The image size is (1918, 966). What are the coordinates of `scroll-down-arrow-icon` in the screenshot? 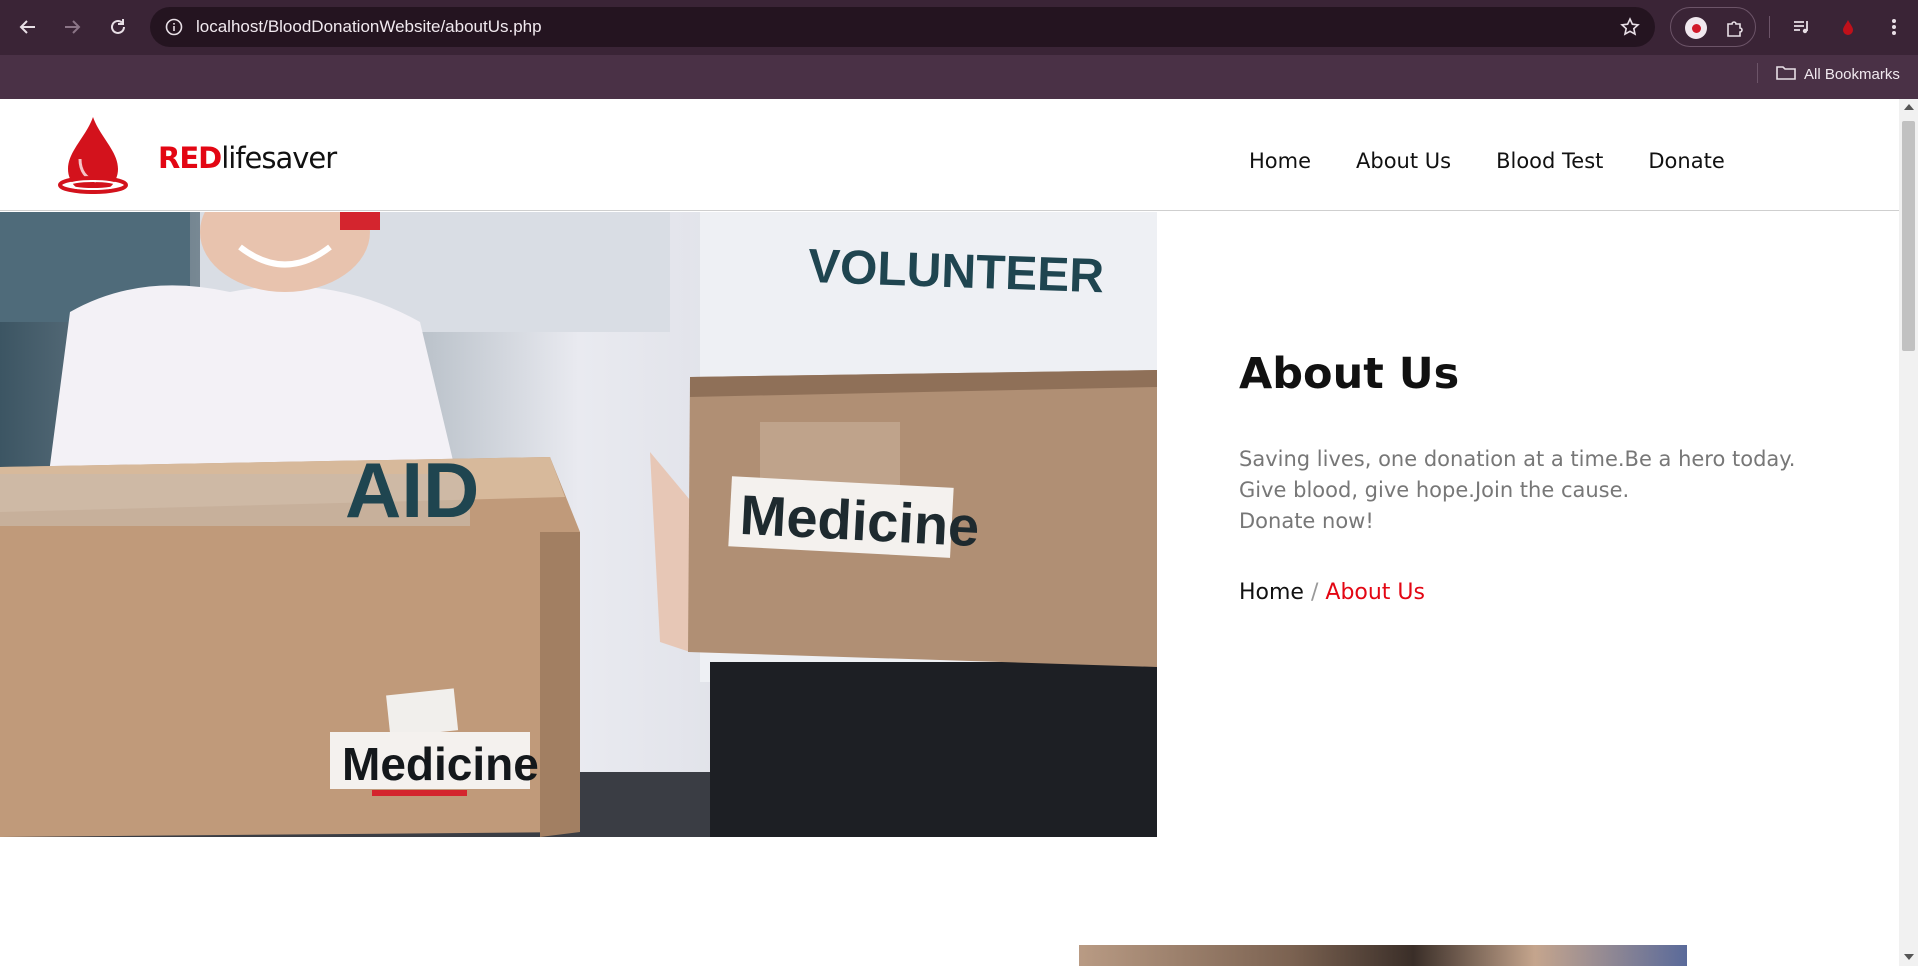 It's located at (1909, 957).